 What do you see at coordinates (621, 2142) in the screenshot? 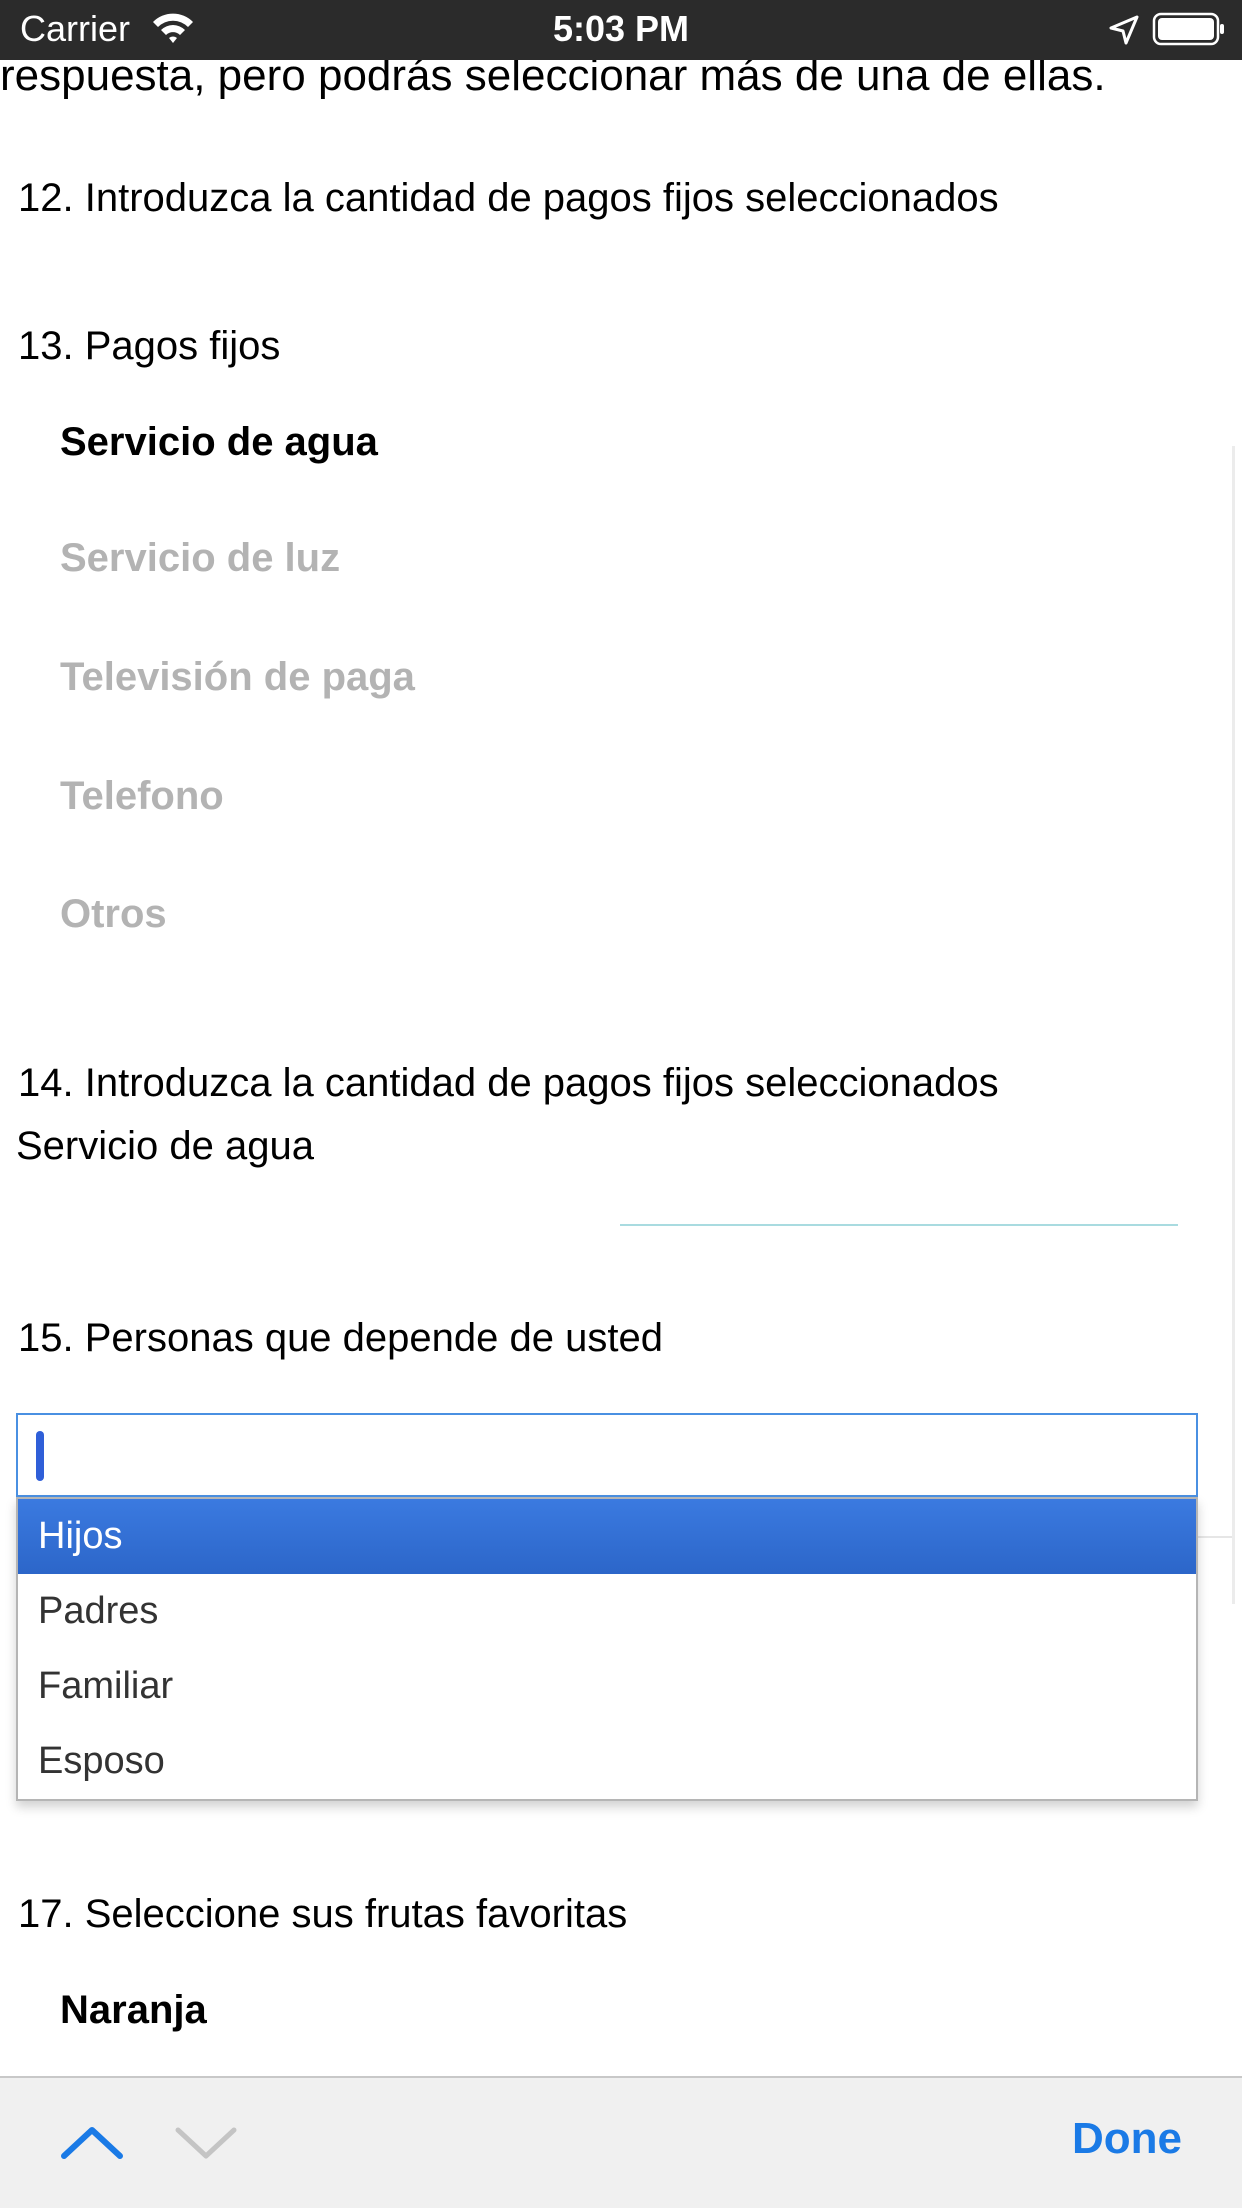
I see `keyboard-accessory-toolbar: Done` at bounding box center [621, 2142].